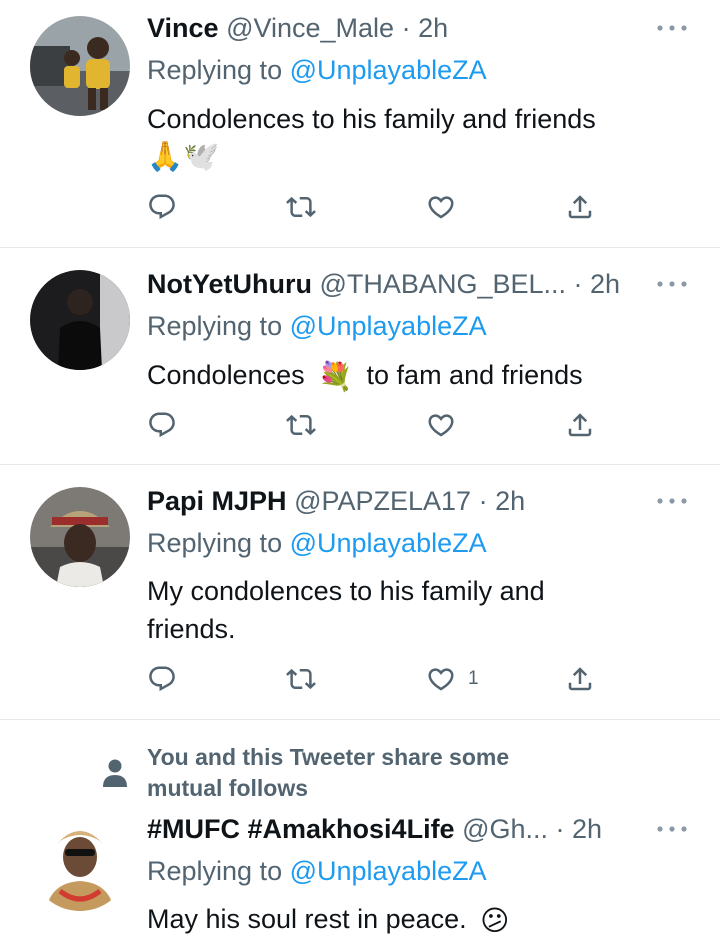 Image resolution: width=720 pixels, height=940 pixels. Describe the element at coordinates (183, 157) in the screenshot. I see `tweet-emojis: 🙏🕊️` at that location.